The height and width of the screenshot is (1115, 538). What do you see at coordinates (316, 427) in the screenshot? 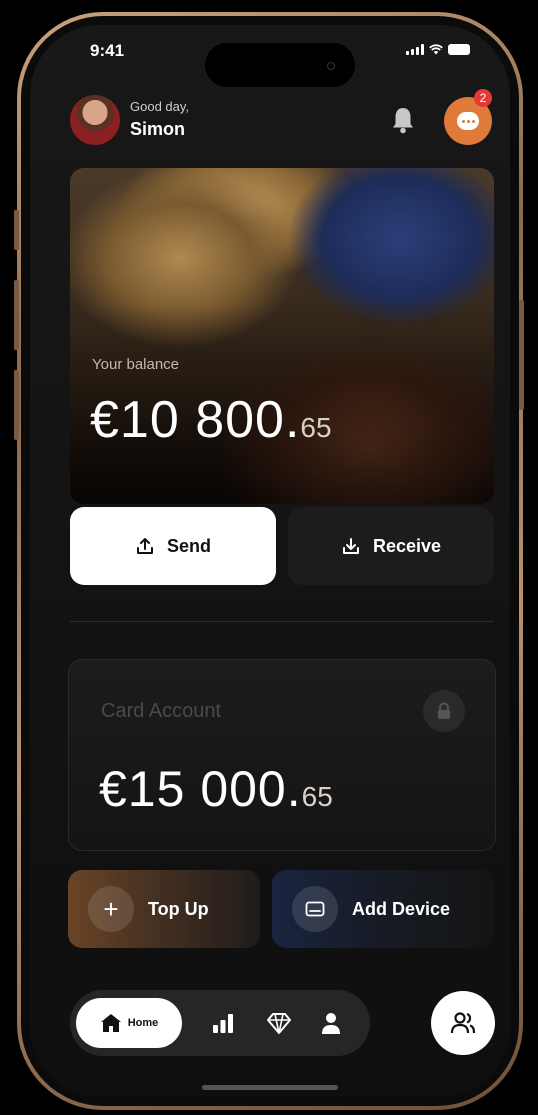
I see `balance-amount-cents: 65` at bounding box center [316, 427].